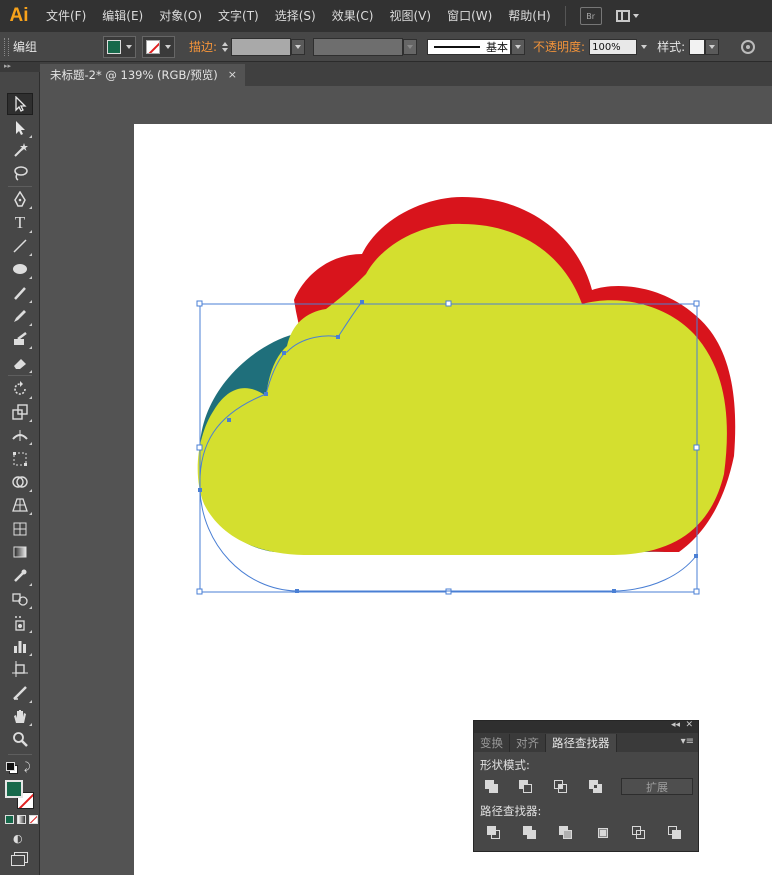  I want to click on perspective-grid-tool, so click(20, 505).